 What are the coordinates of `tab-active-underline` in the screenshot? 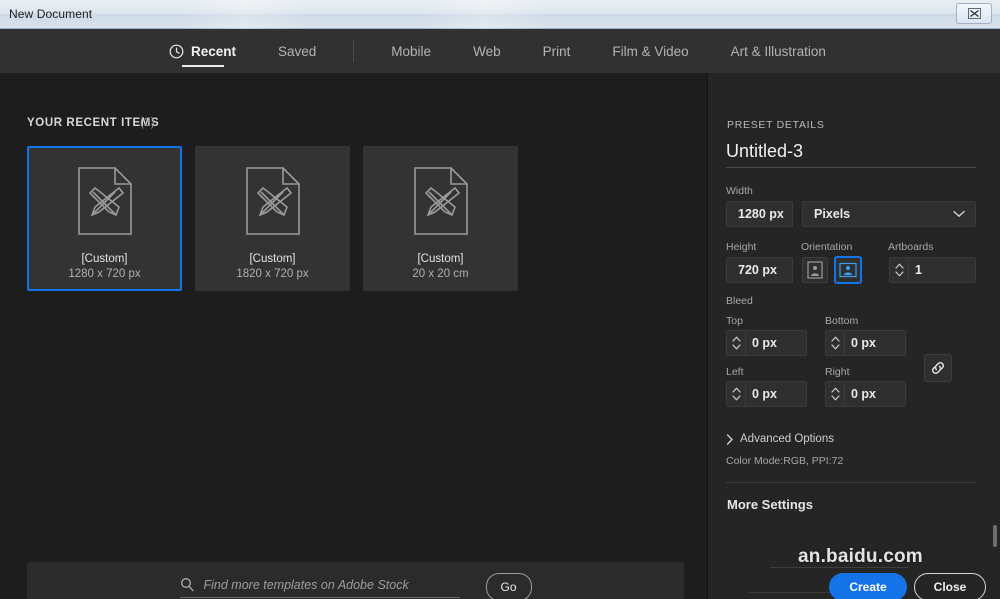 It's located at (202, 66).